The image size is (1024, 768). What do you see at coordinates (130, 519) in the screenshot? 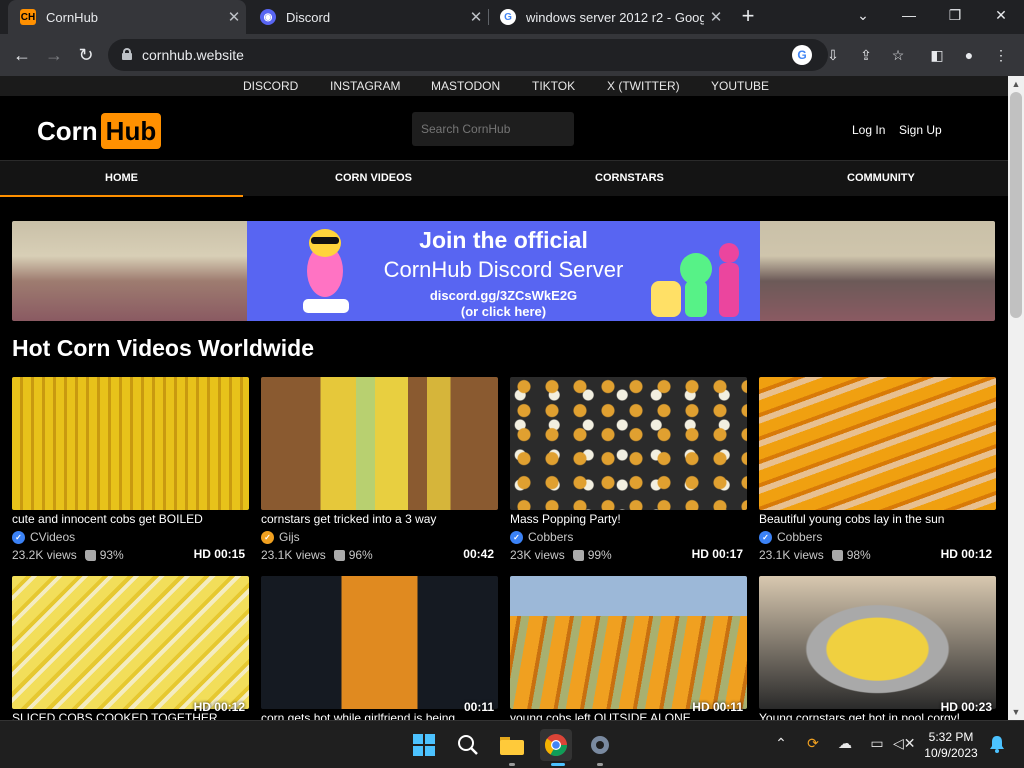
I see `video-title: cute and innocent cobs get BOILED` at bounding box center [130, 519].